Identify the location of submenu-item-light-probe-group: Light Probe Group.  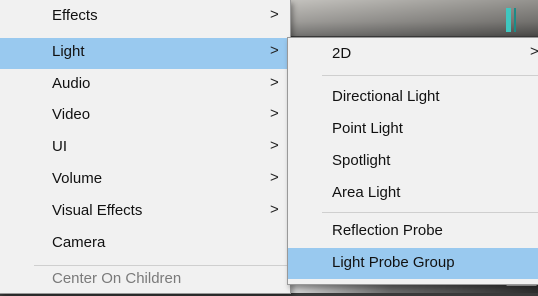
(413, 263).